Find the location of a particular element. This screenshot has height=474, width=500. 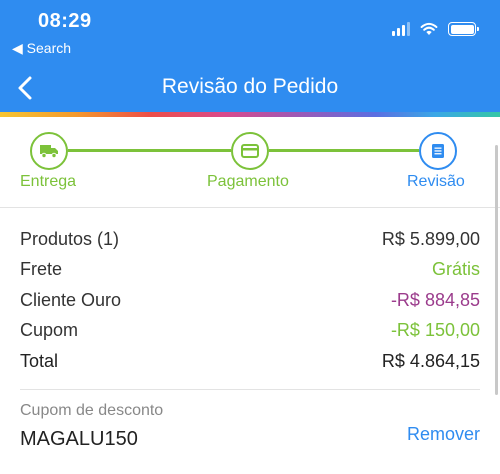

shipping-value: Grátis is located at coordinates (455, 269).